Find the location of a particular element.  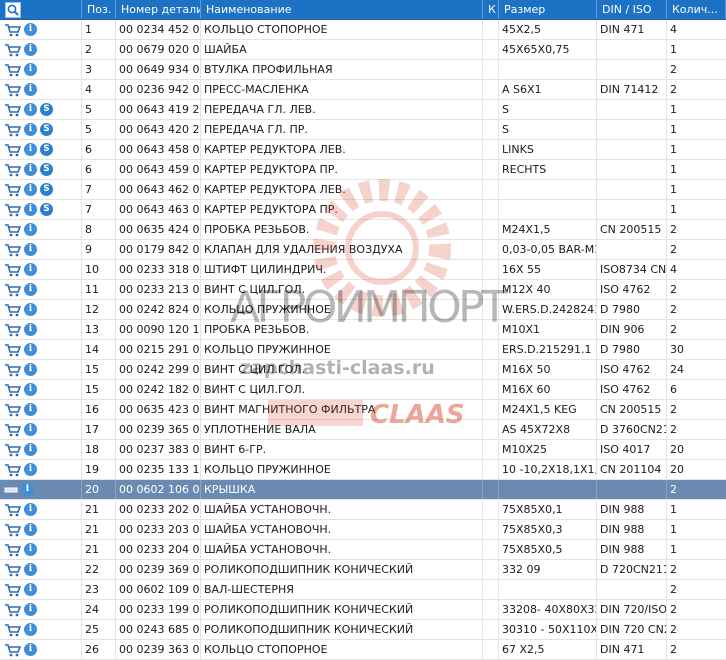

header-search-cell is located at coordinates (41, 9).